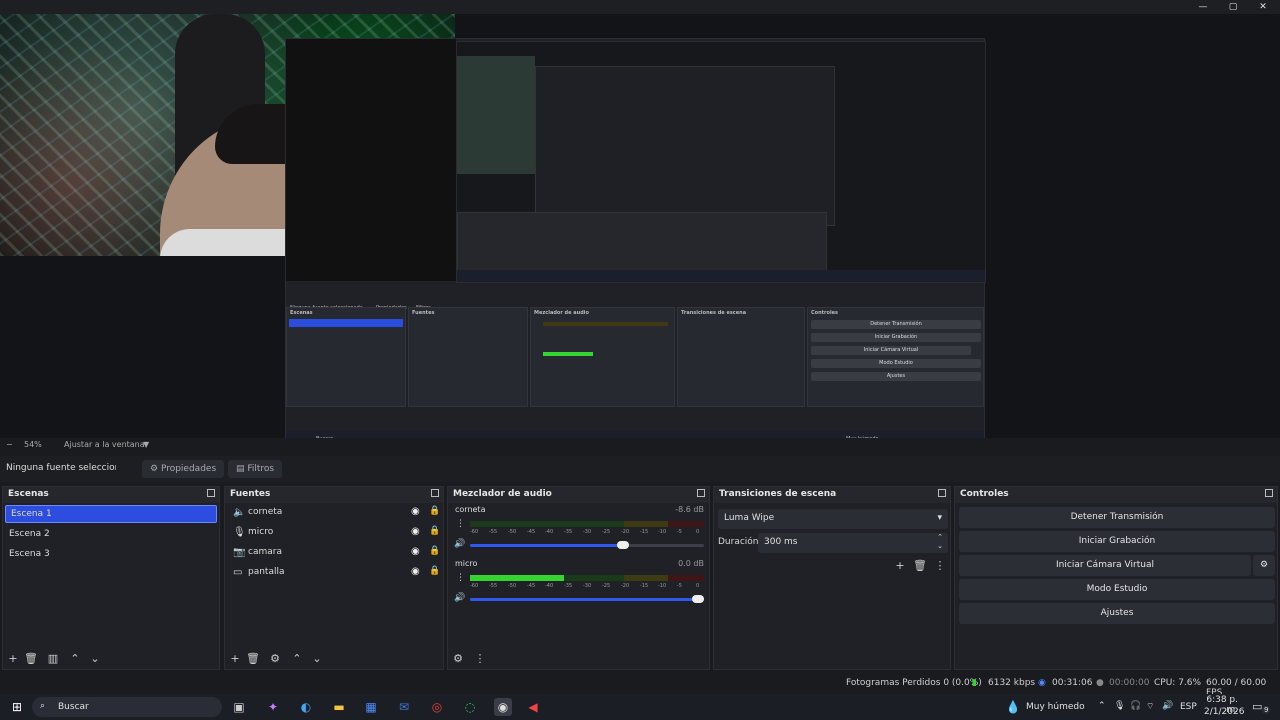  I want to click on duration-label: Duración, so click(738, 542).